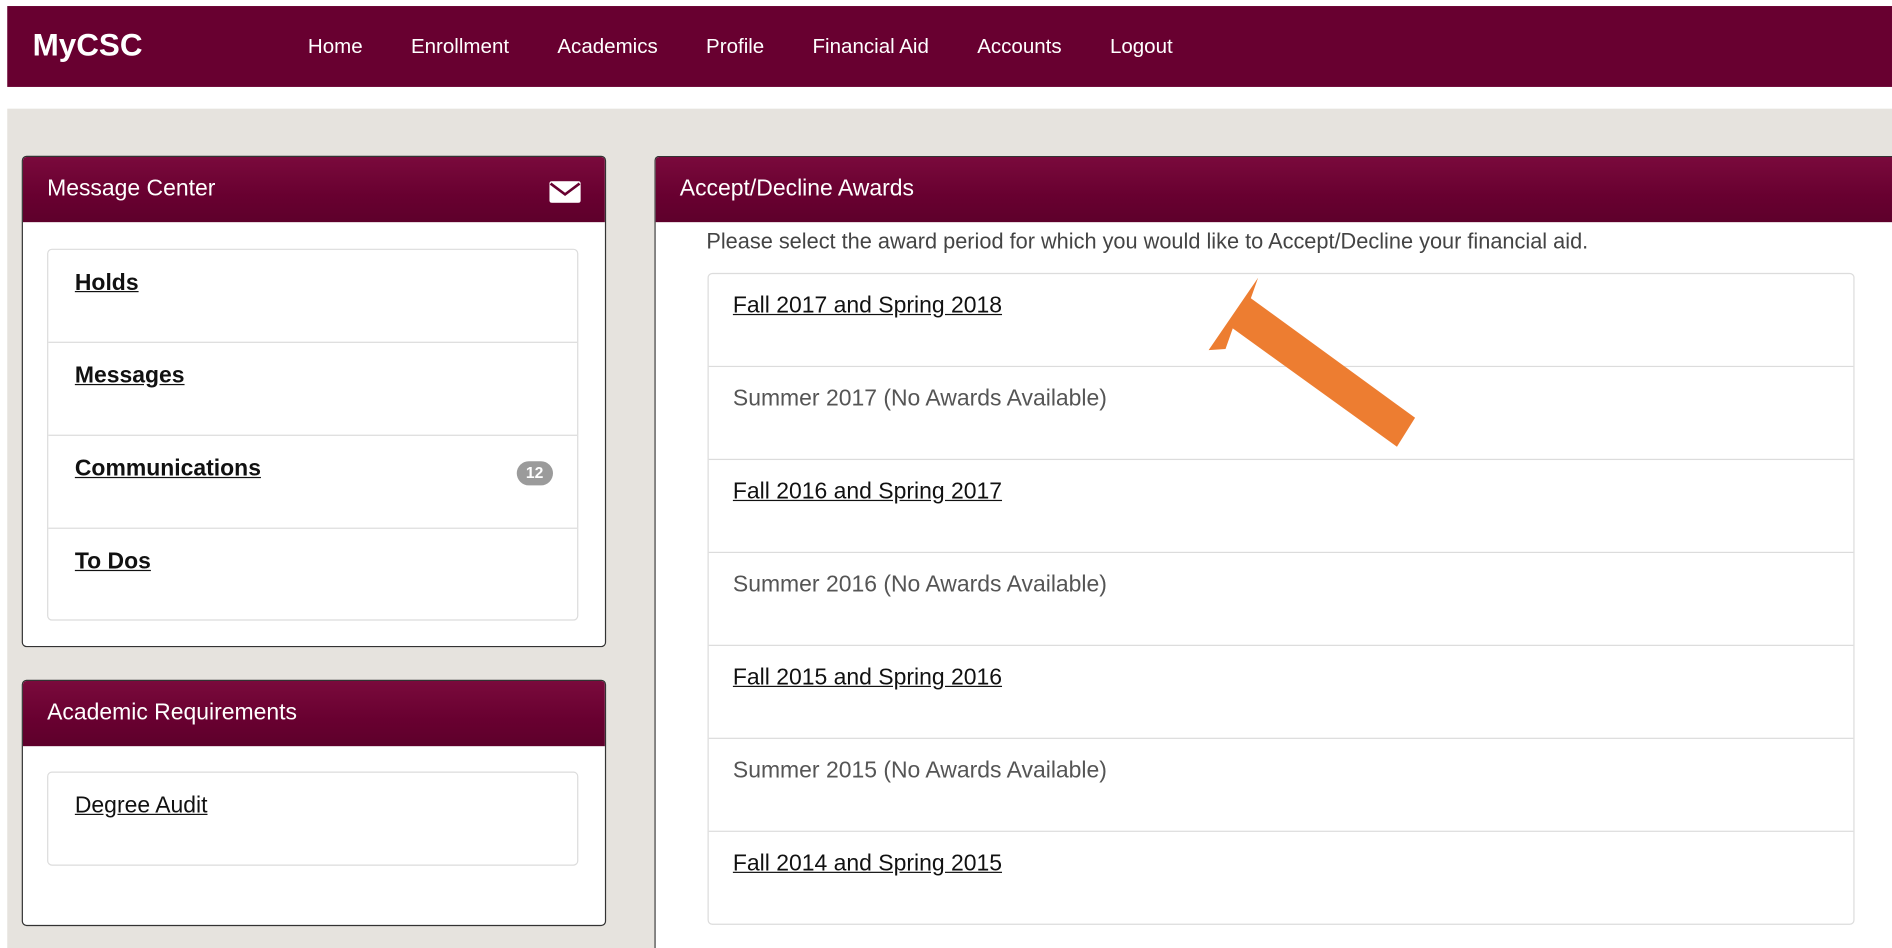 The image size is (1892, 948). Describe the element at coordinates (1141, 46) in the screenshot. I see `nav-logout: Logout` at that location.